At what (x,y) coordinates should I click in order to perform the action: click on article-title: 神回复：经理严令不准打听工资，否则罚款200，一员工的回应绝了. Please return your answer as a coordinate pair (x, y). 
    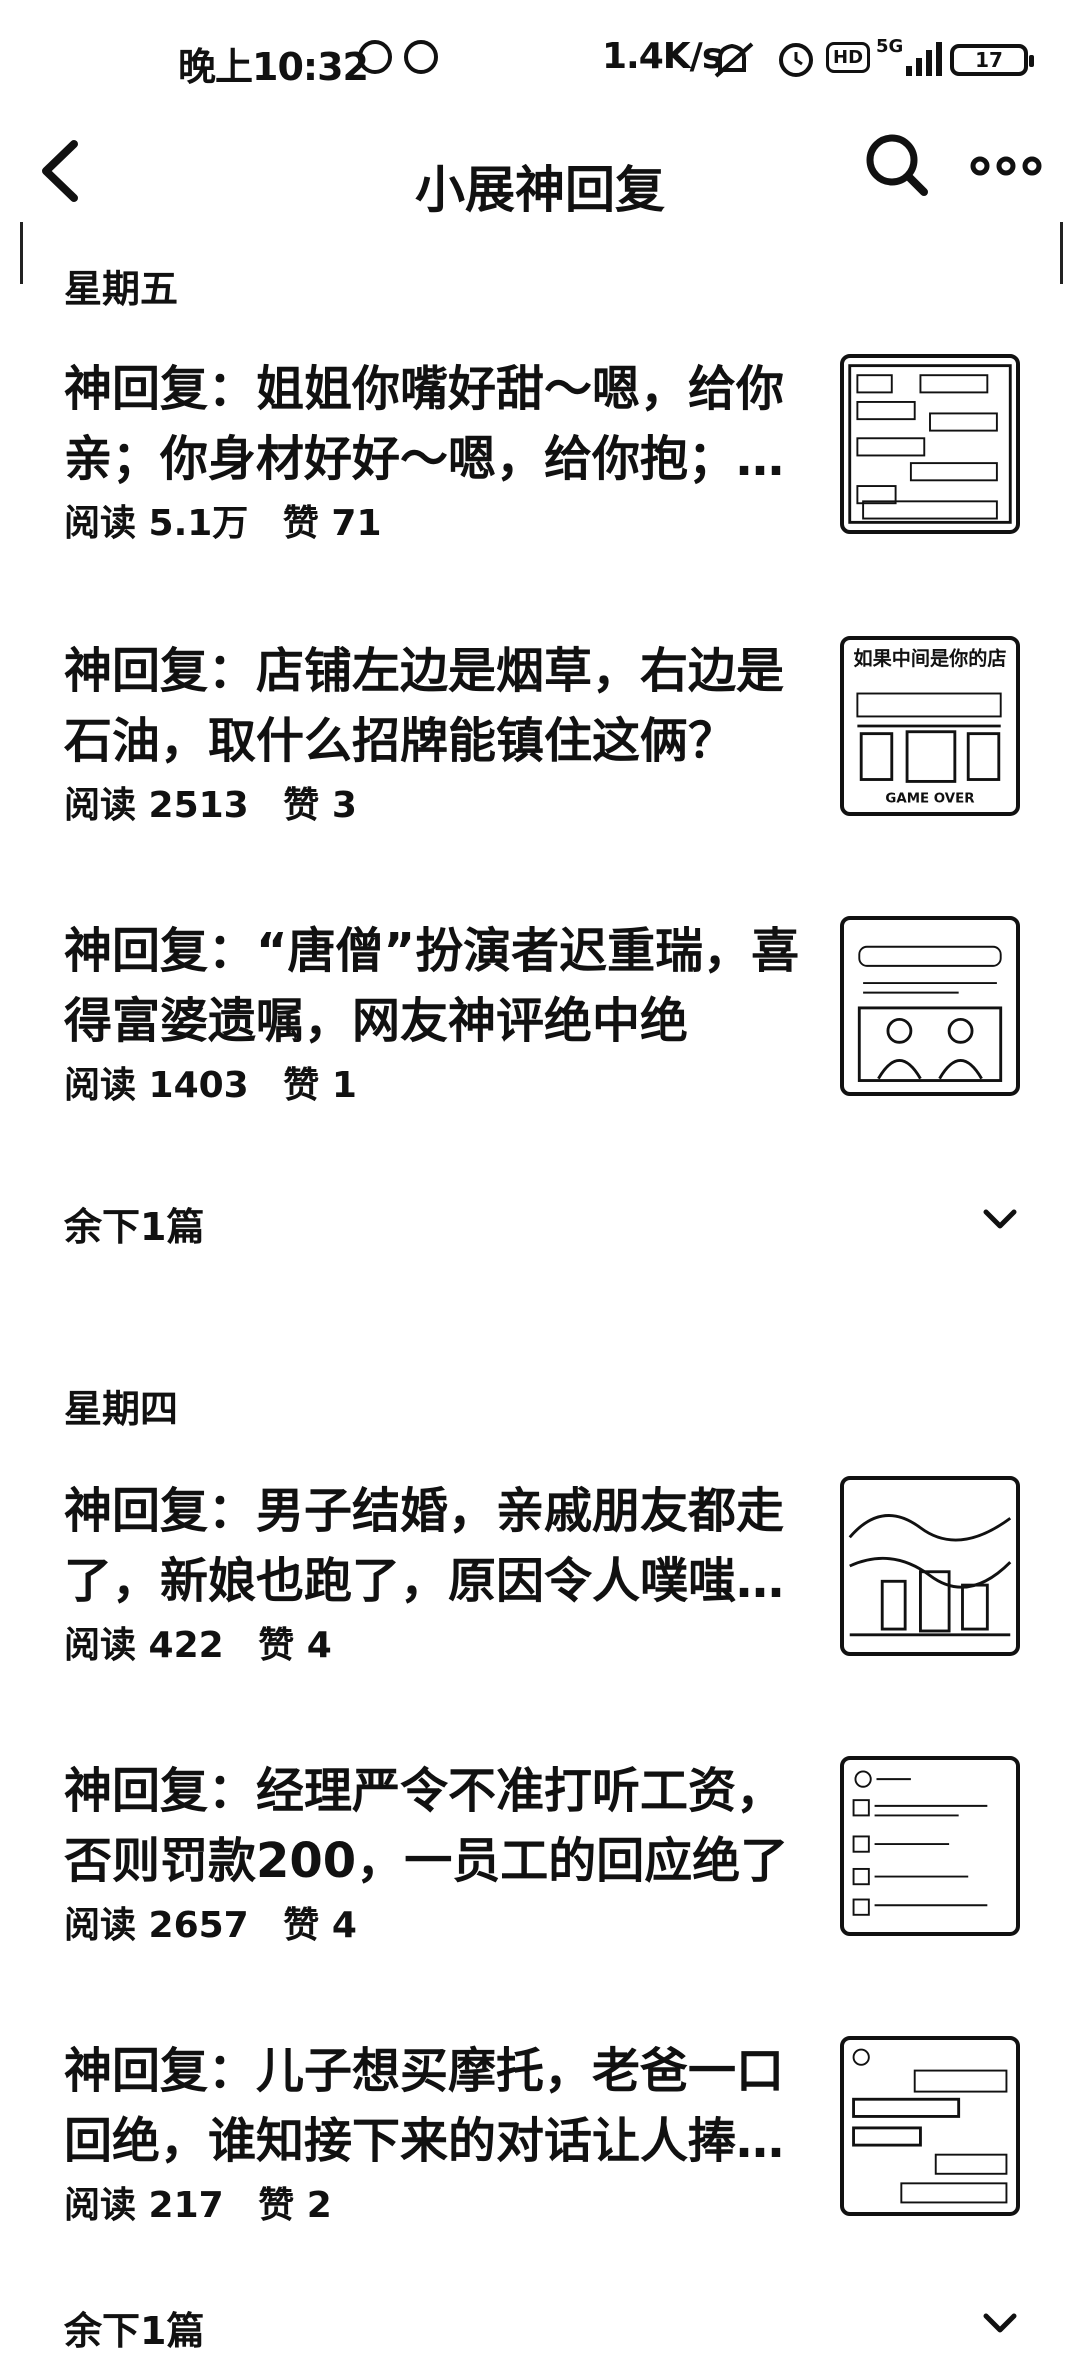
    Looking at the image, I should click on (426, 1826).